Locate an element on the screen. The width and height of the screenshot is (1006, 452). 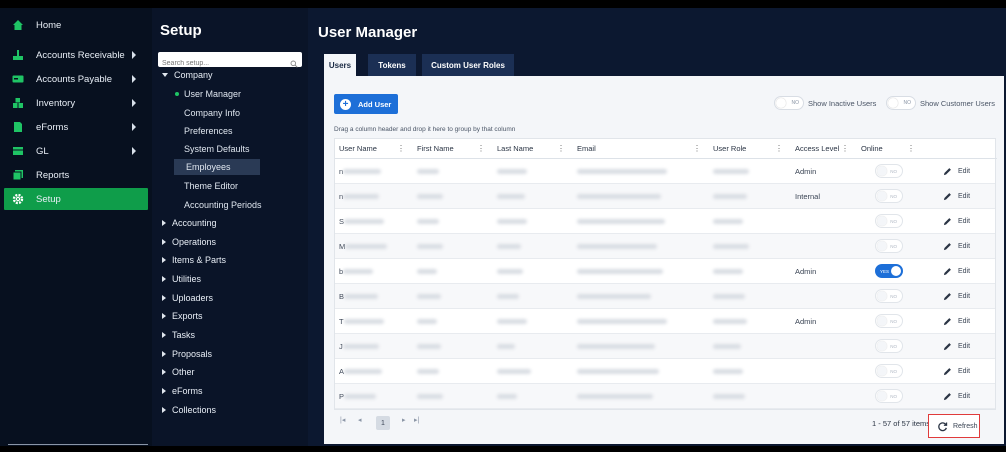
tree-item-preferences: Preferences is located at coordinates (208, 131).